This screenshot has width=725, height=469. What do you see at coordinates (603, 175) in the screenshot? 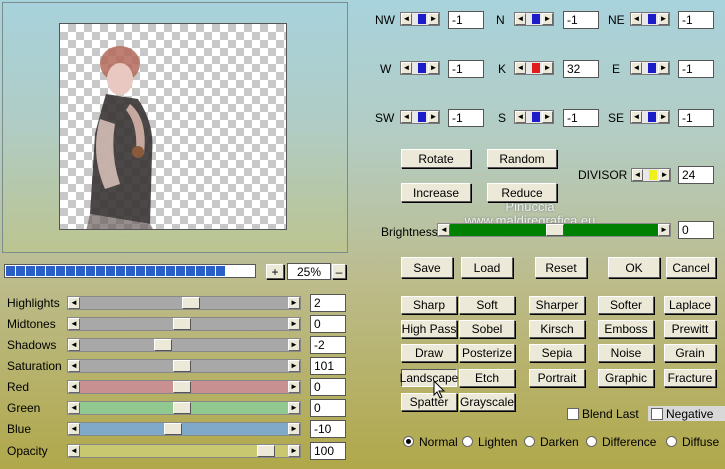
I see `divisor-label: DIVISOR` at bounding box center [603, 175].